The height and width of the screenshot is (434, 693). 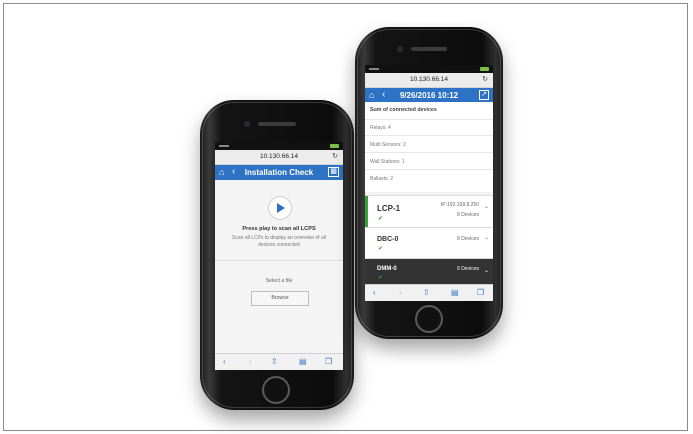 What do you see at coordinates (388, 239) in the screenshot?
I see `device-name: DBC-0` at bounding box center [388, 239].